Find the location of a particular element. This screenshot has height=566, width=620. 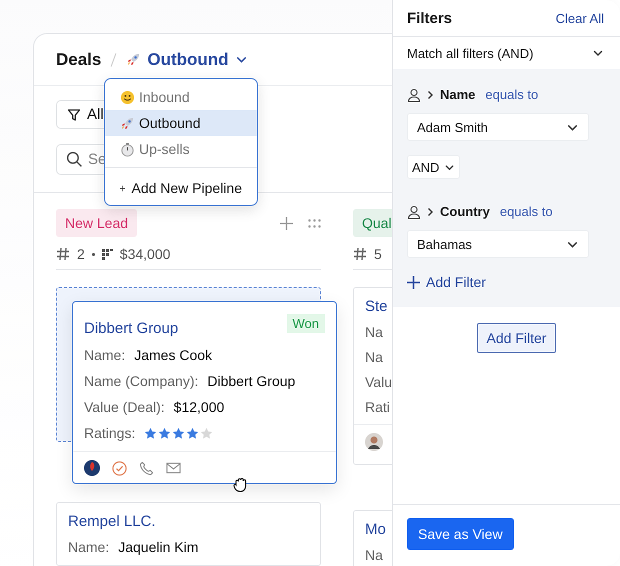

add-filter-link: Add Filter is located at coordinates (446, 282).